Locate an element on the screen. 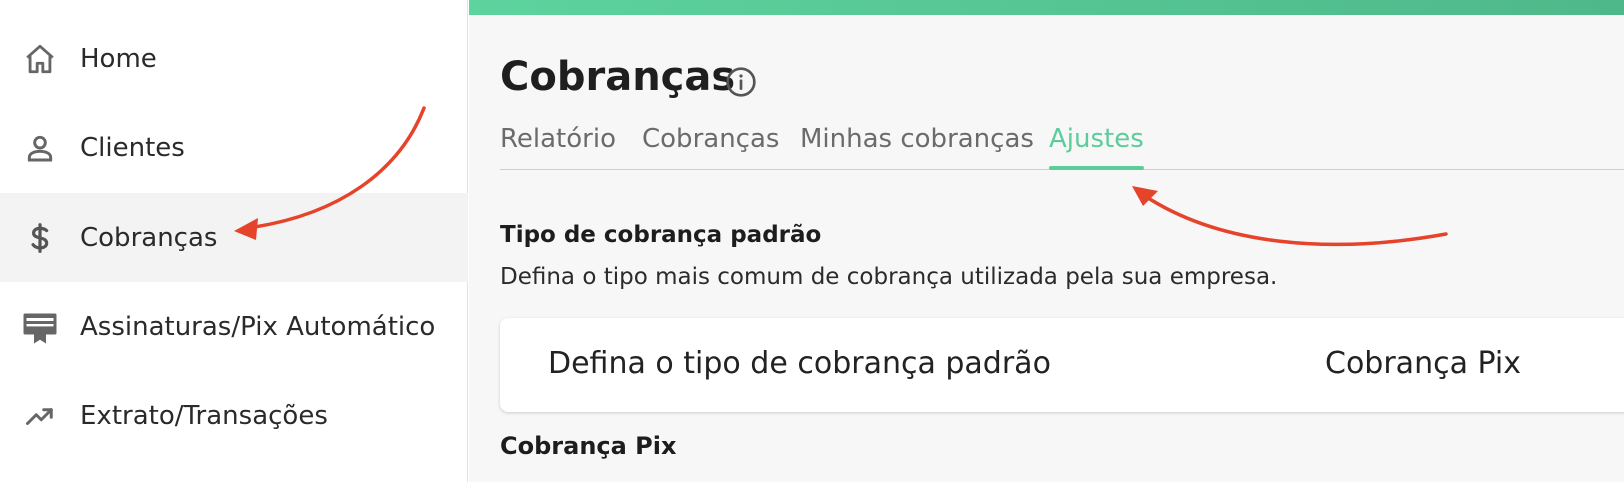  pix-section-title: Cobrança Pix is located at coordinates (588, 446).